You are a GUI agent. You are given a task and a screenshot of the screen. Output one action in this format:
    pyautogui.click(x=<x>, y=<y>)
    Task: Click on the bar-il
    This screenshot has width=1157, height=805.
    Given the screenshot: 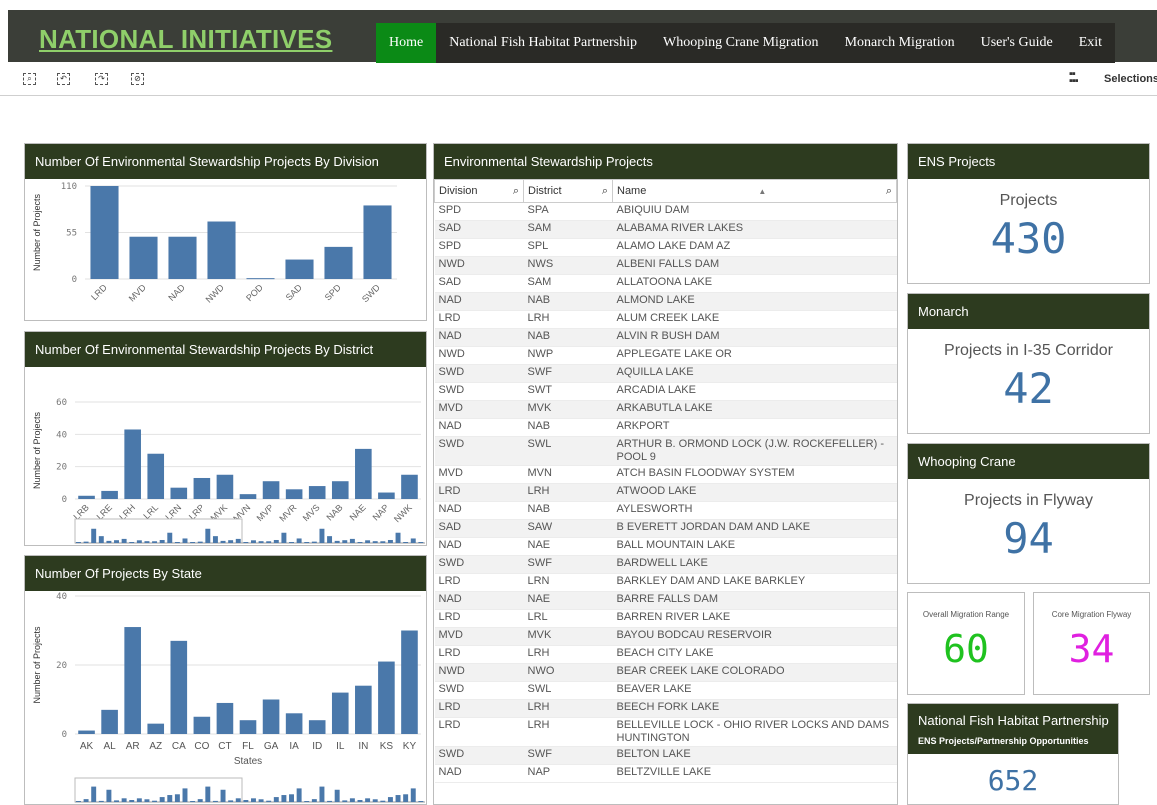 What is the action you would take?
    pyautogui.click(x=340, y=713)
    